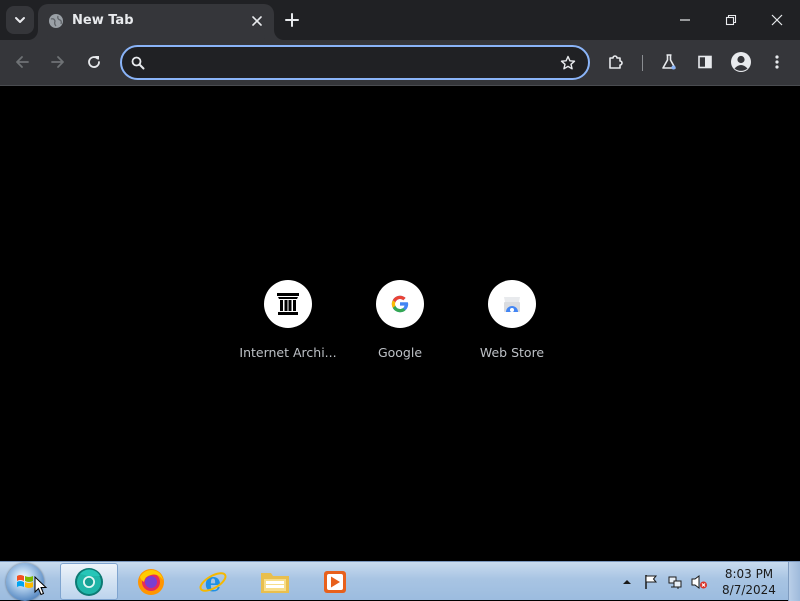 The image size is (800, 601). I want to click on windows-logo-icon, so click(25, 581).